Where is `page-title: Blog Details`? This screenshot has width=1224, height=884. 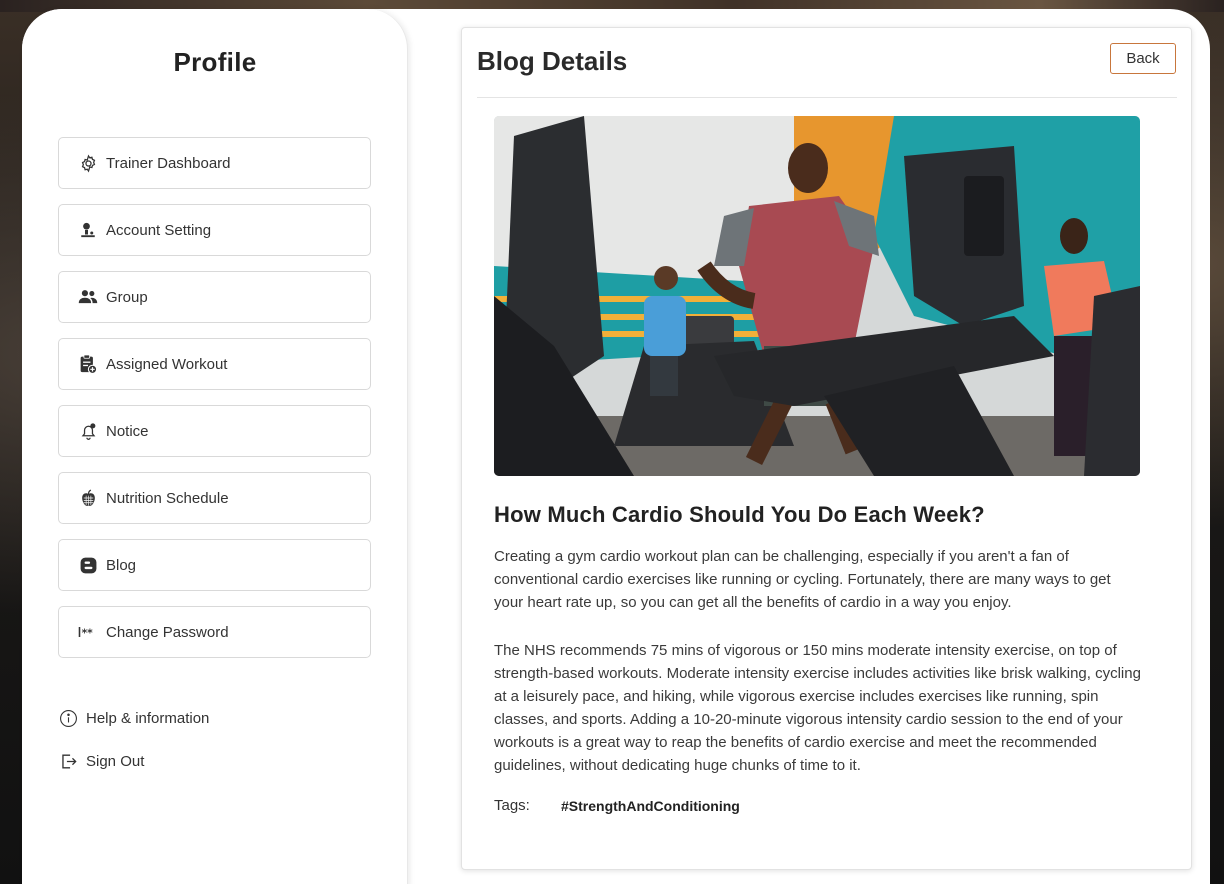
page-title: Blog Details is located at coordinates (552, 61).